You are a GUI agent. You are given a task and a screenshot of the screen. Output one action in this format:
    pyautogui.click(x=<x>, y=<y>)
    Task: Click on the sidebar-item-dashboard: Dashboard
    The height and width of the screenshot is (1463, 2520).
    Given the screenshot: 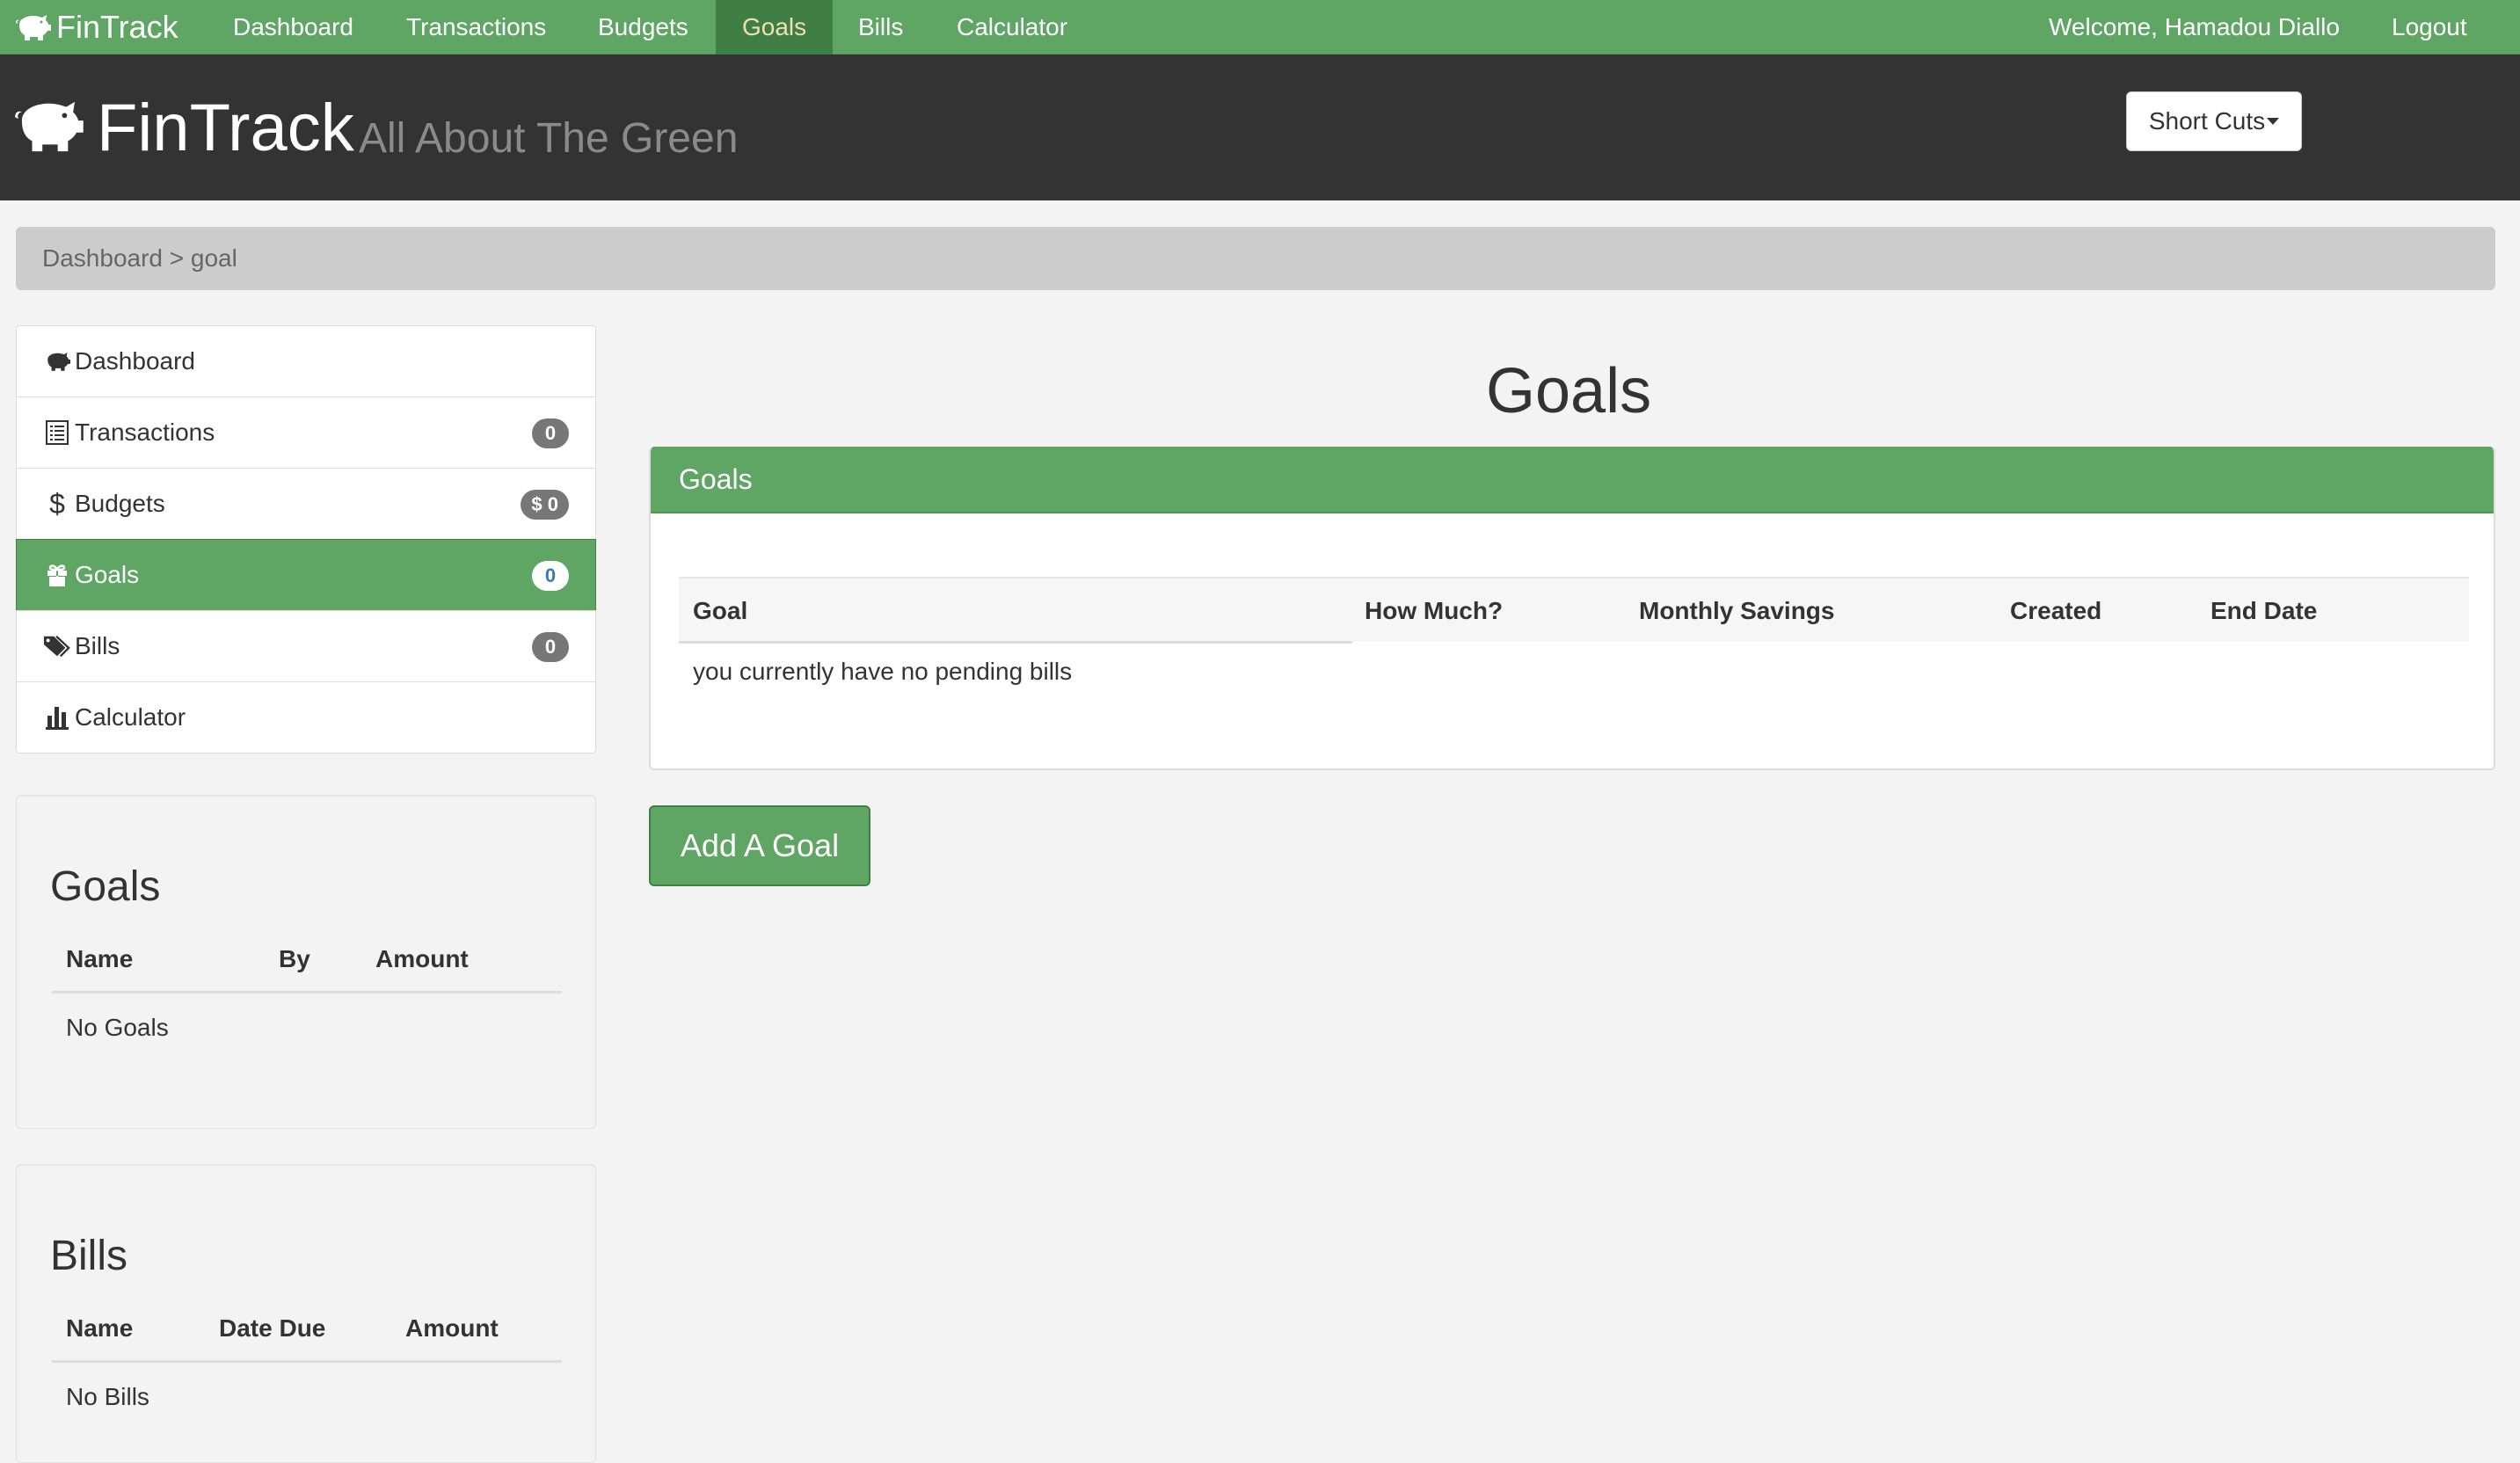 What is the action you would take?
    pyautogui.click(x=306, y=361)
    